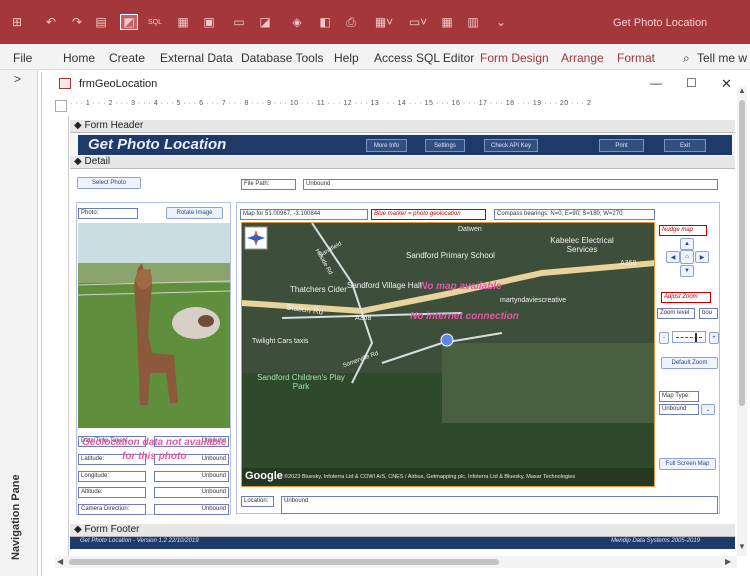 This screenshot has height=576, width=750. I want to click on scroll-up-icon: ▲, so click(742, 90).